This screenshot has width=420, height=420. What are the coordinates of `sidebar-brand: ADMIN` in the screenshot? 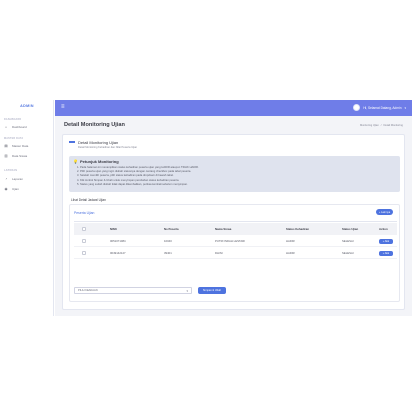 It's located at (27, 106).